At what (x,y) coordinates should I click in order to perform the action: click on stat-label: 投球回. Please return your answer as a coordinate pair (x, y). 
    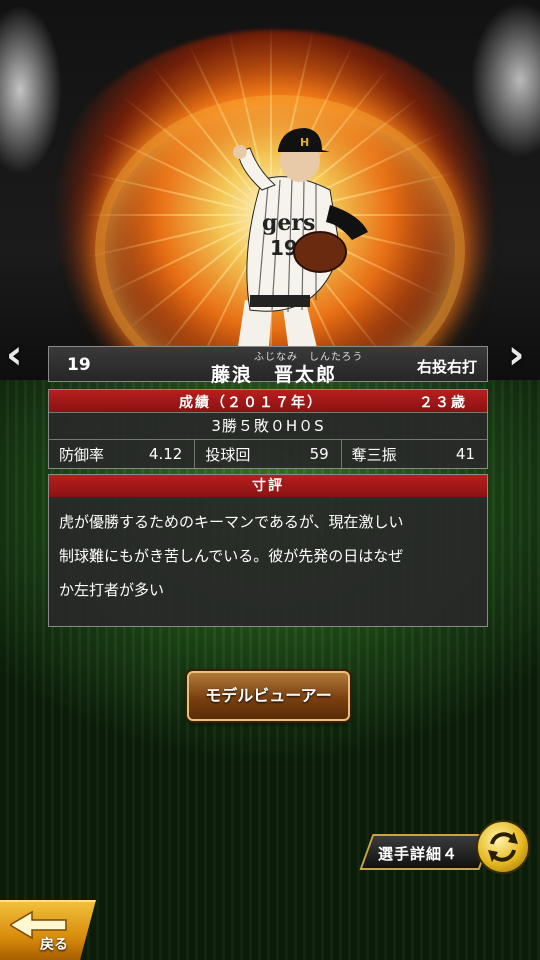
    Looking at the image, I should click on (228, 454).